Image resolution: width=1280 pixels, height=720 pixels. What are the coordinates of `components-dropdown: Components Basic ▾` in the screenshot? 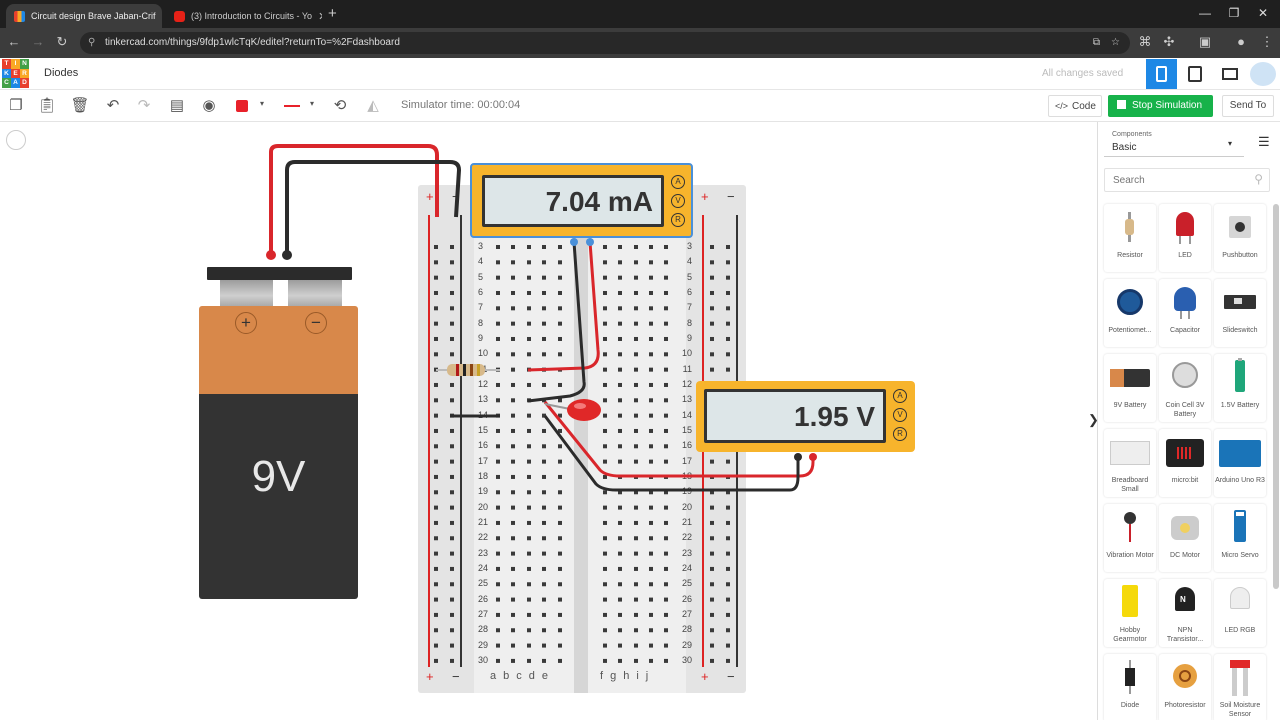 It's located at (1174, 142).